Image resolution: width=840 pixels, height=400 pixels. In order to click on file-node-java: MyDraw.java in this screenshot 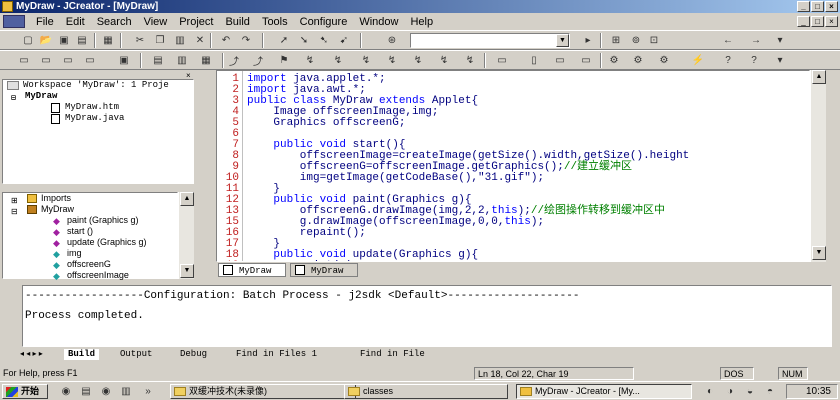, I will do `click(98, 118)`.